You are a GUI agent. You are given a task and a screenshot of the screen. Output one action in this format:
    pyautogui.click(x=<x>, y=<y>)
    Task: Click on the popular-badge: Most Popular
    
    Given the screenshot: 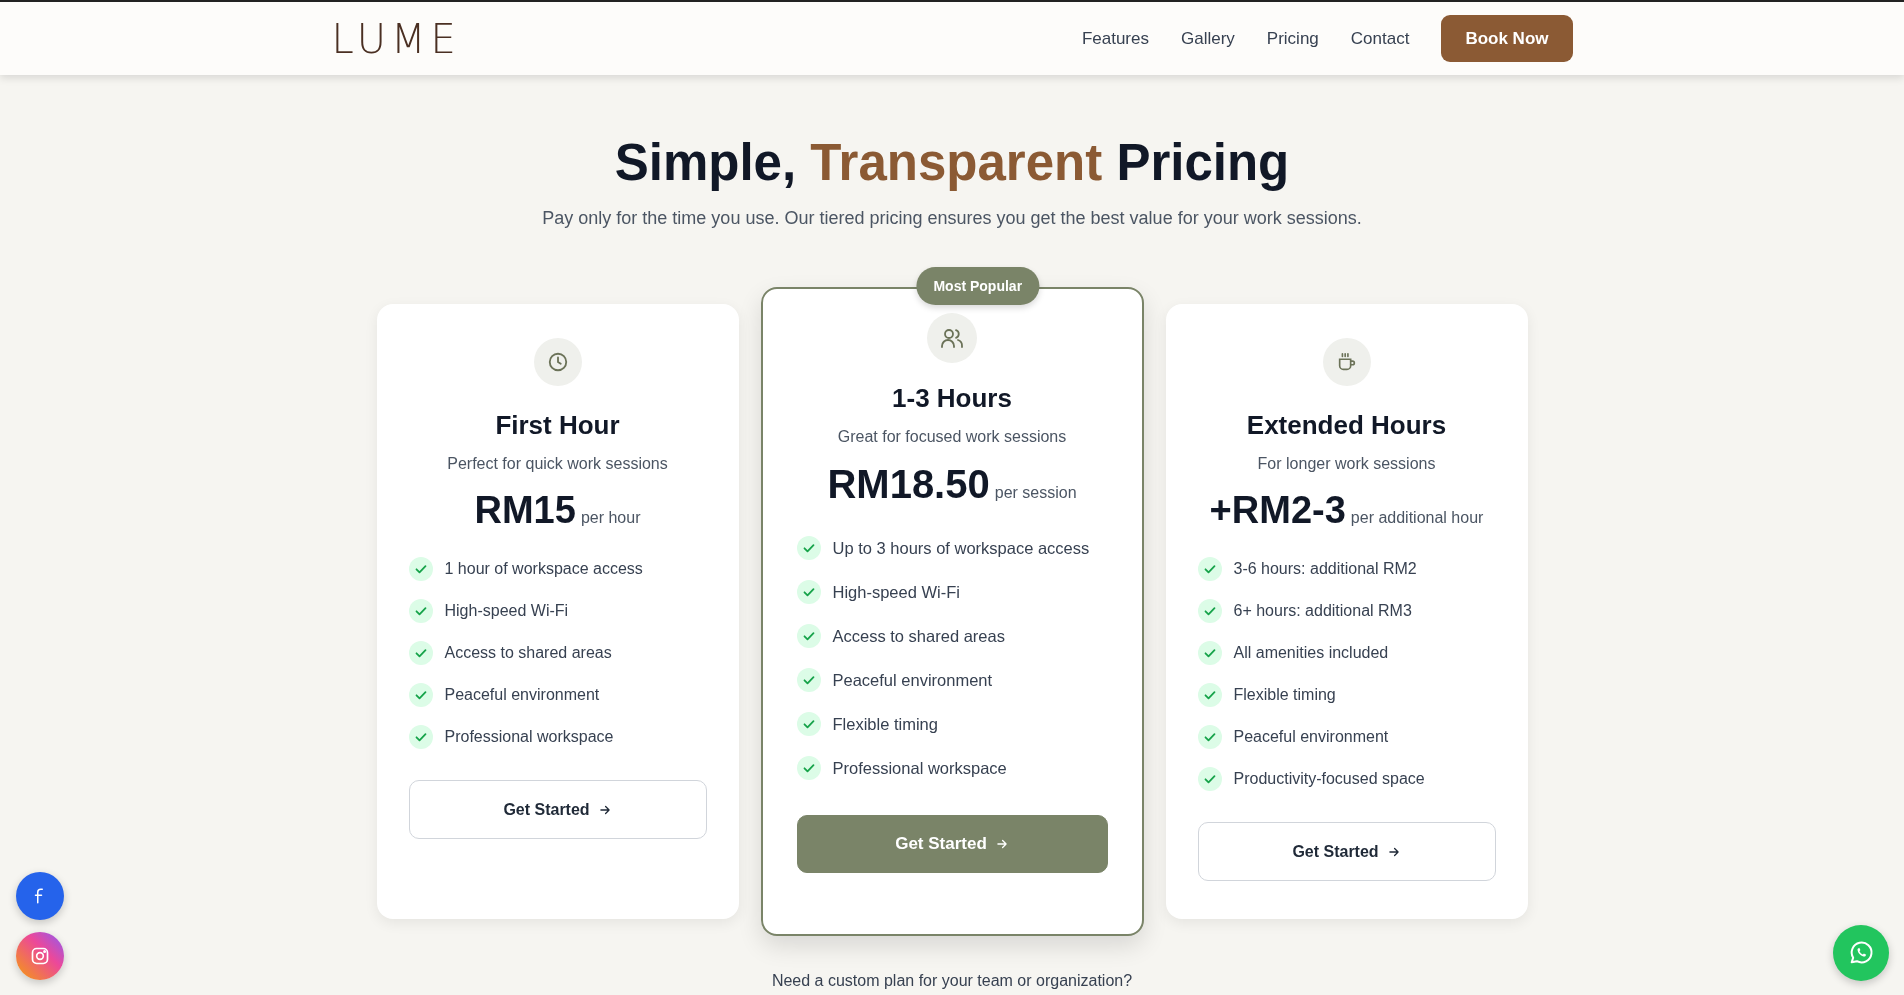 What is the action you would take?
    pyautogui.click(x=978, y=286)
    